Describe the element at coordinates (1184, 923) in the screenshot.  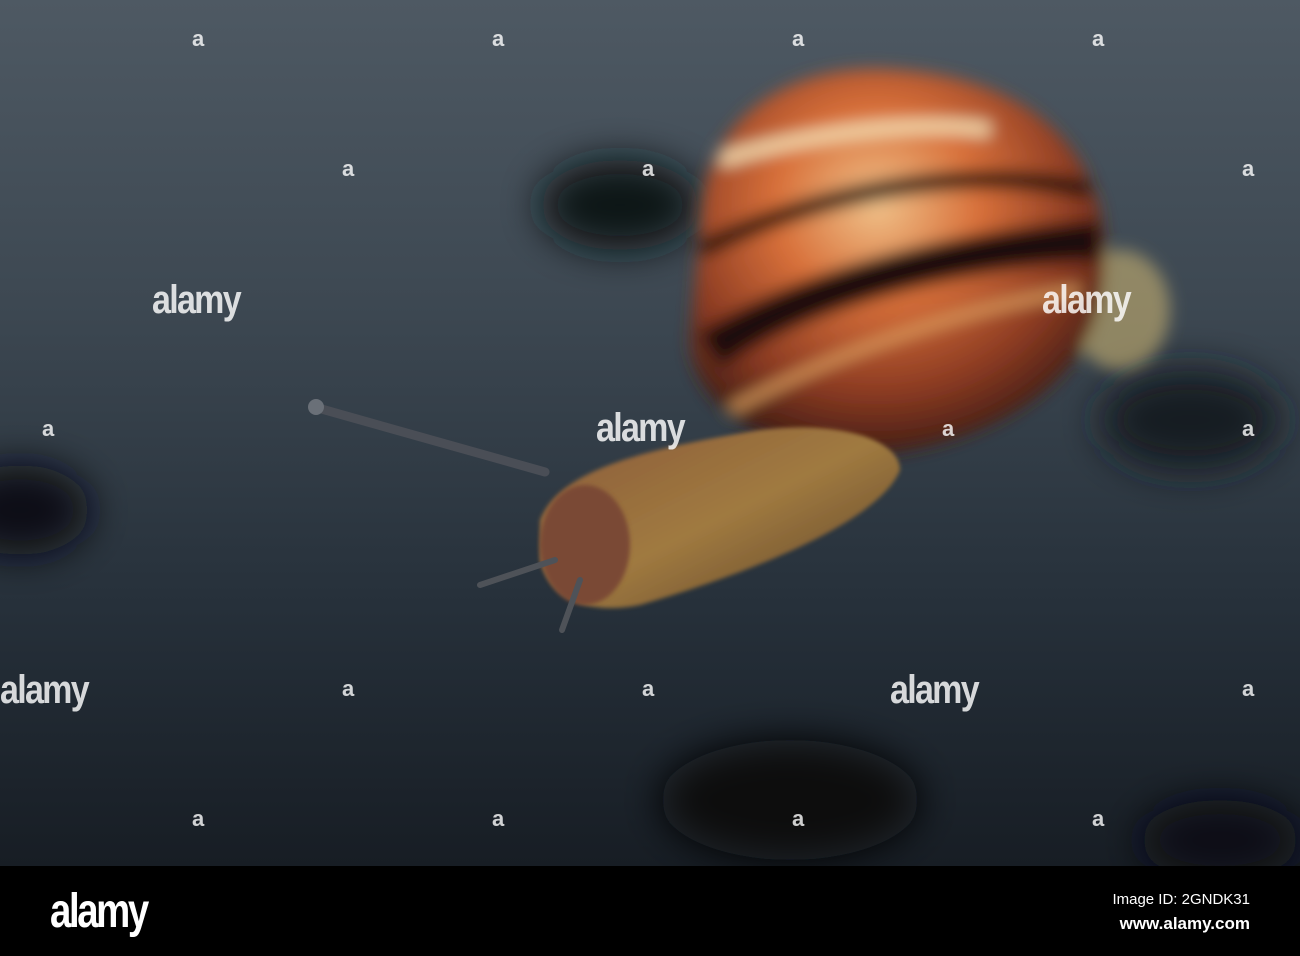
I see `site-url: www.alamy.com` at that location.